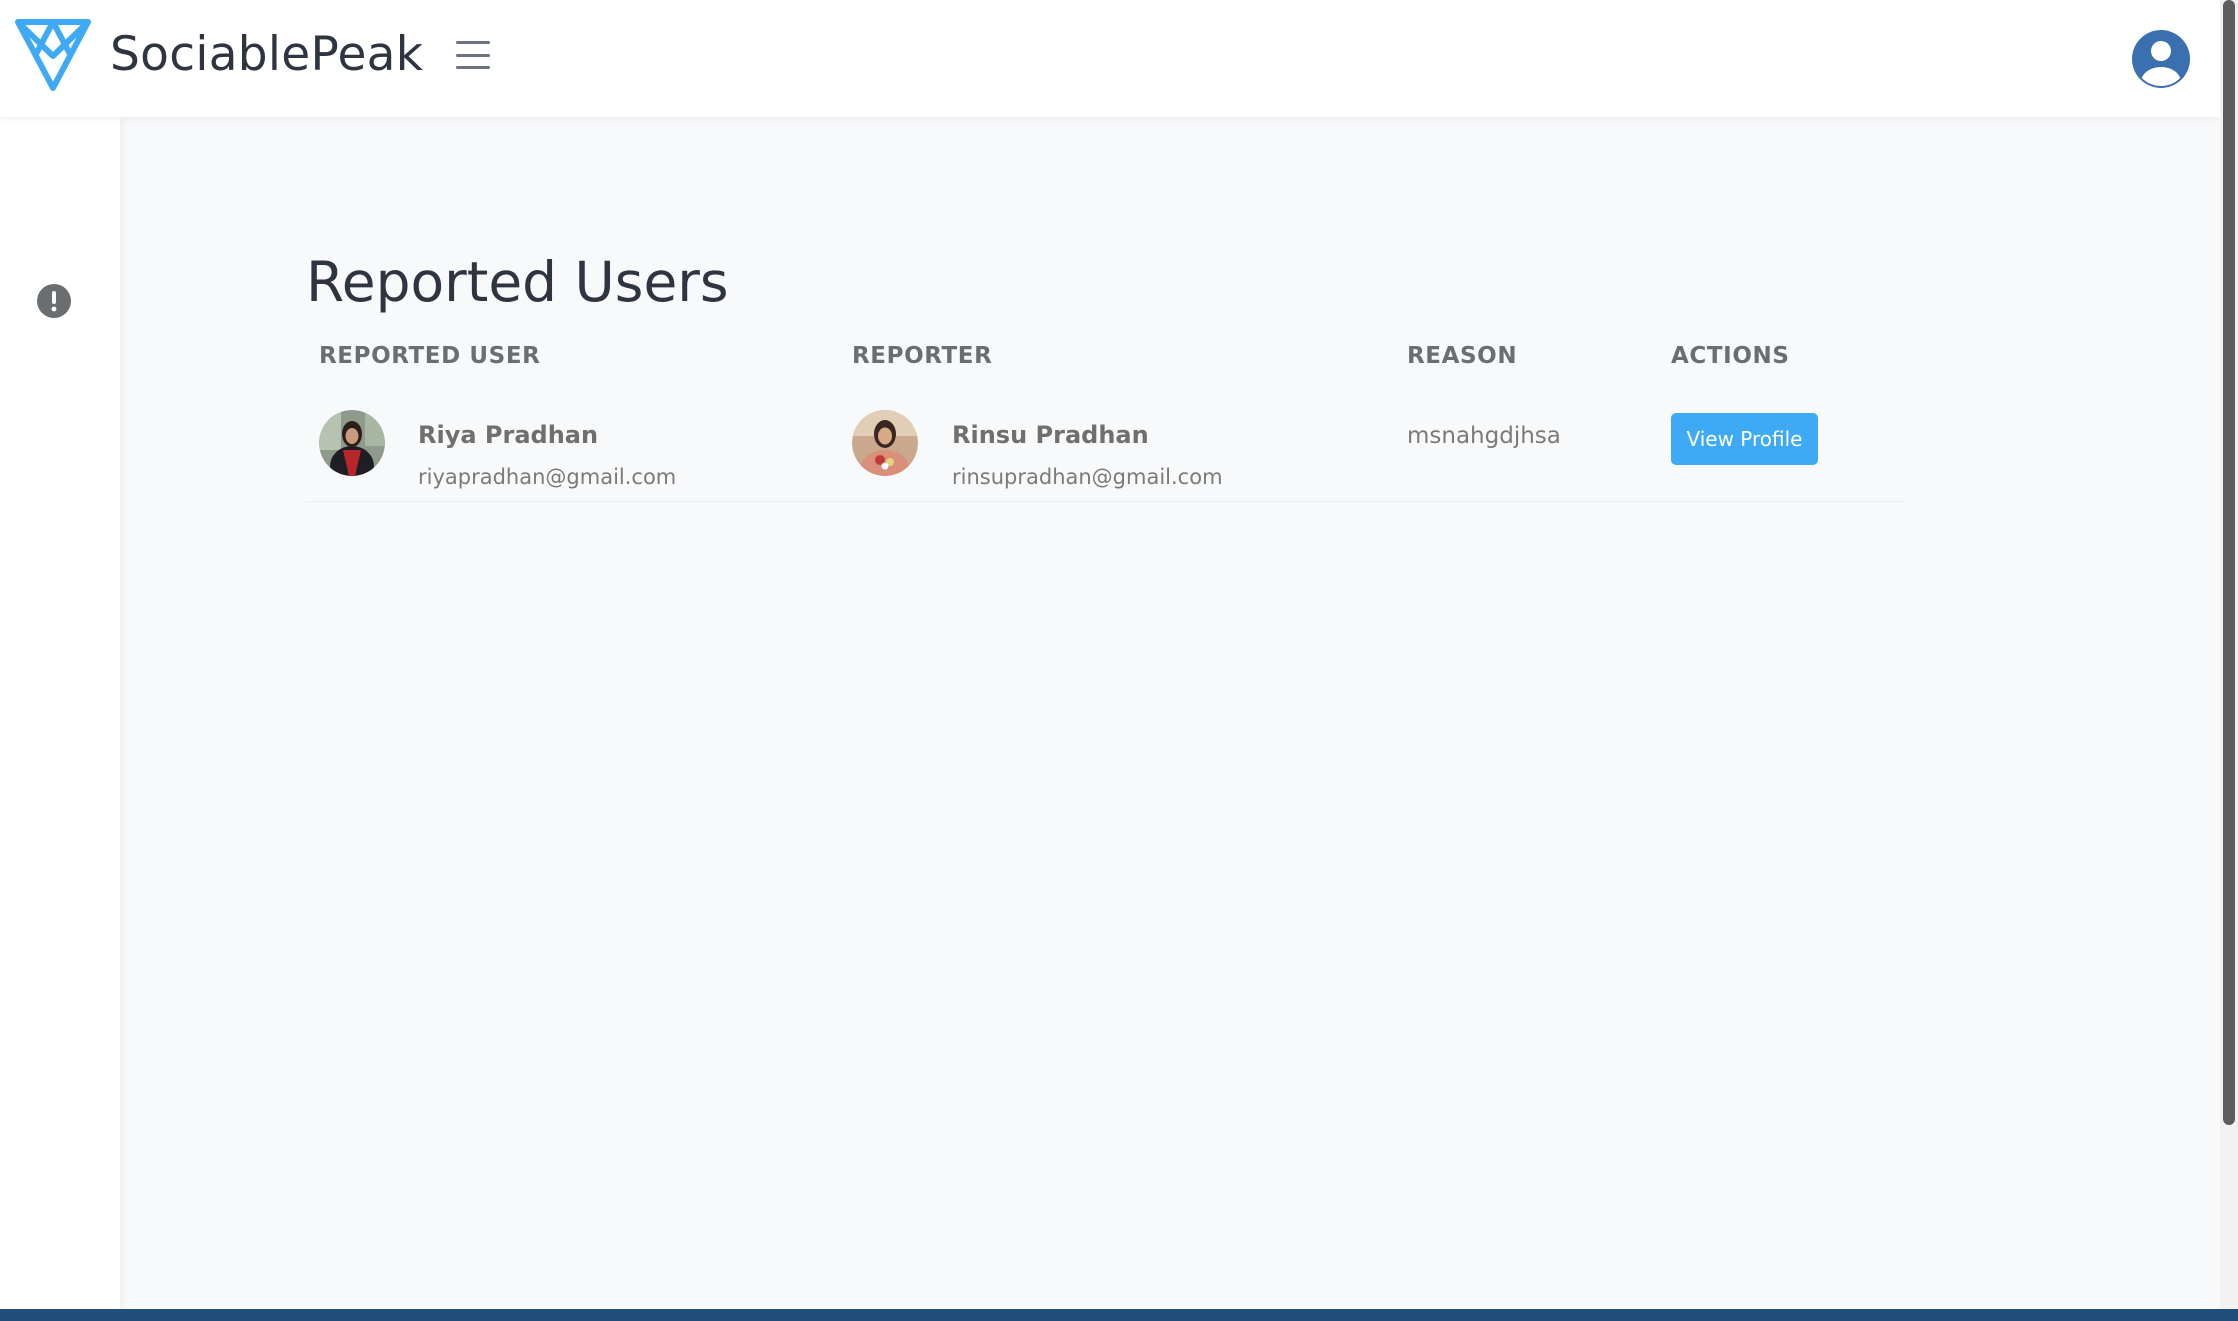 The height and width of the screenshot is (1321, 2238). What do you see at coordinates (430, 356) in the screenshot?
I see `column-header-reported-user: REPORTED USER` at bounding box center [430, 356].